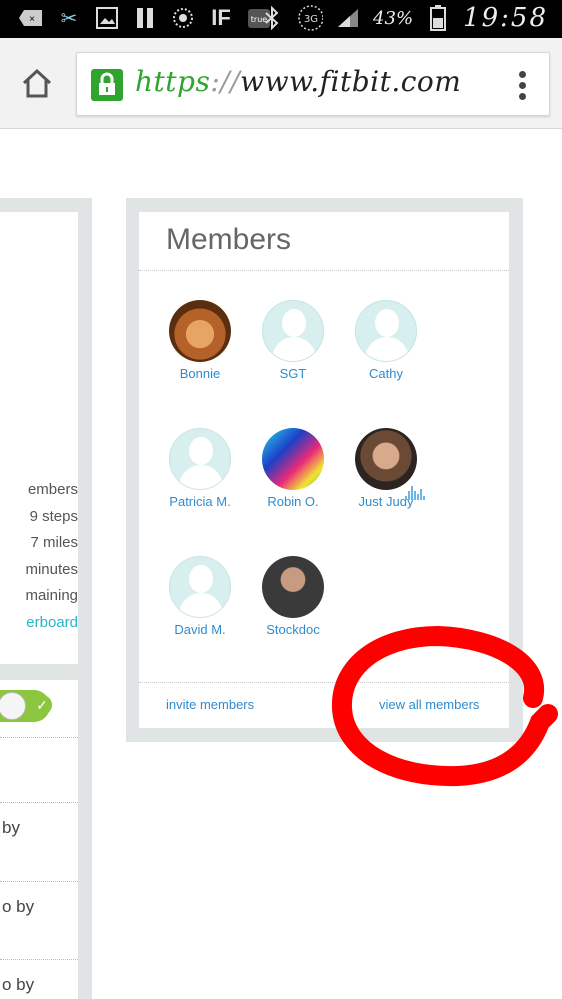  Describe the element at coordinates (523, 86) in the screenshot. I see `overflow-menu-icon` at that location.